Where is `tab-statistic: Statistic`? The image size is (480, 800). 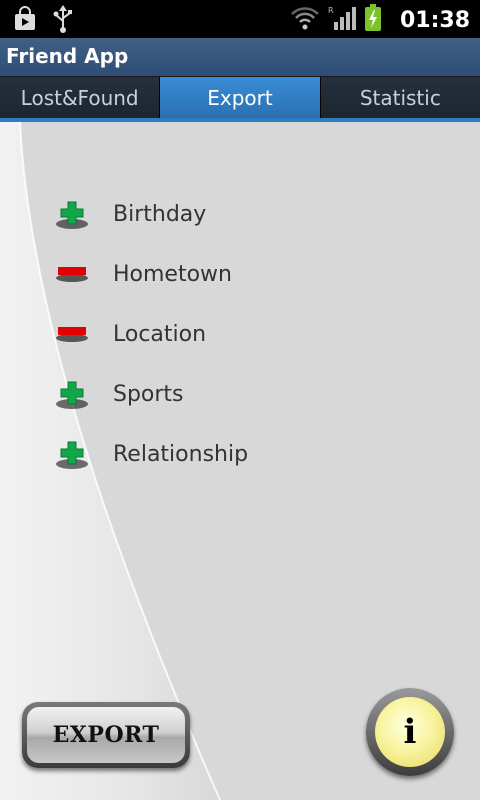 tab-statistic: Statistic is located at coordinates (400, 98).